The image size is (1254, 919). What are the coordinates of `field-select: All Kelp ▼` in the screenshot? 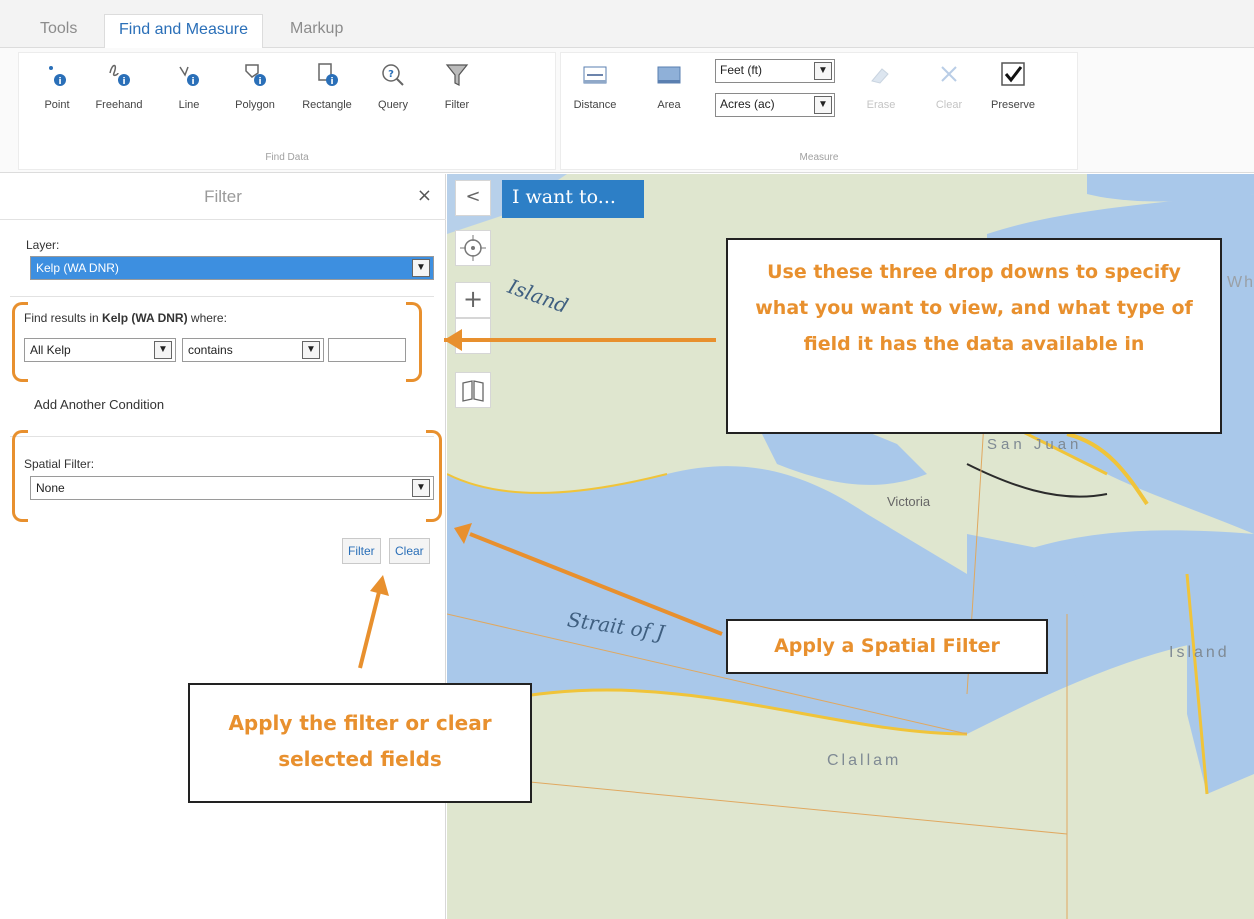 It's located at (100, 350).